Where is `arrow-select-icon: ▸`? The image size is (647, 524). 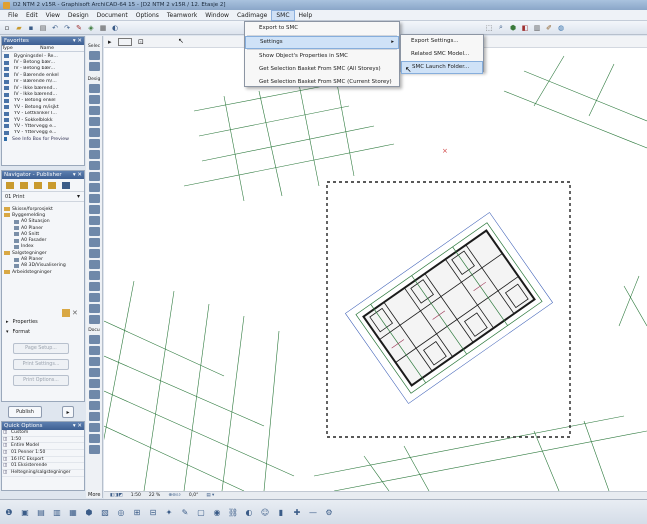 arrow-select-icon: ▸ is located at coordinates (110, 42).